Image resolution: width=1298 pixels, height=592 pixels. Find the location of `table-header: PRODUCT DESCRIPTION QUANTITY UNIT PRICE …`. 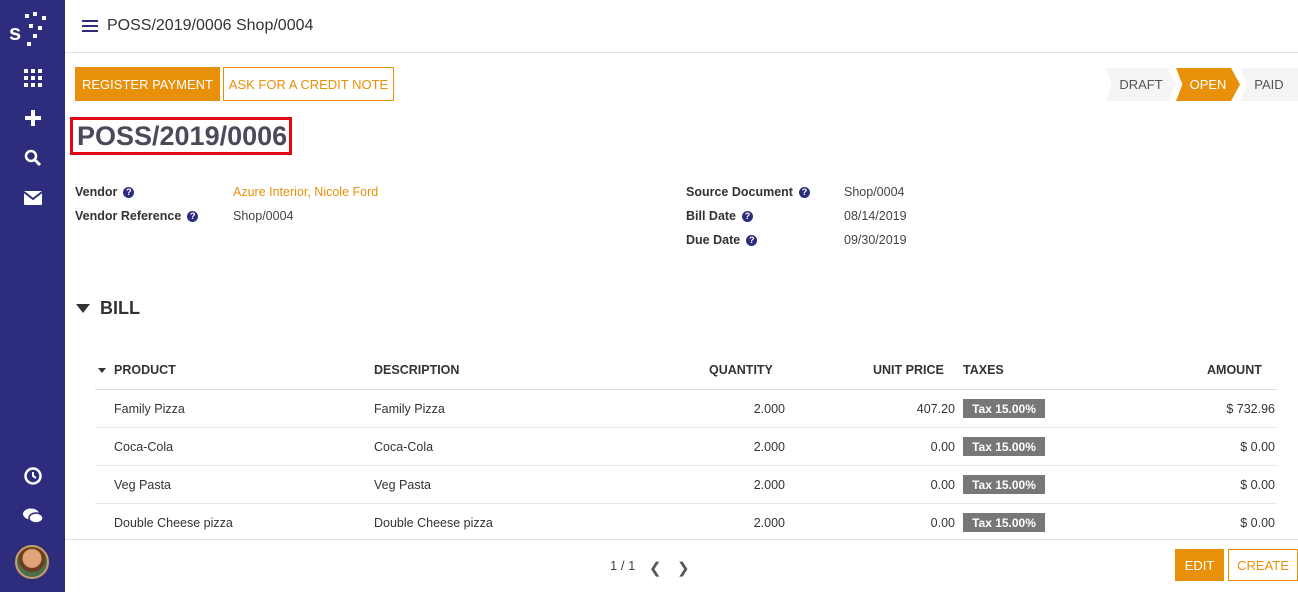

table-header: PRODUCT DESCRIPTION QUANTITY UNIT PRICE … is located at coordinates (686, 371).